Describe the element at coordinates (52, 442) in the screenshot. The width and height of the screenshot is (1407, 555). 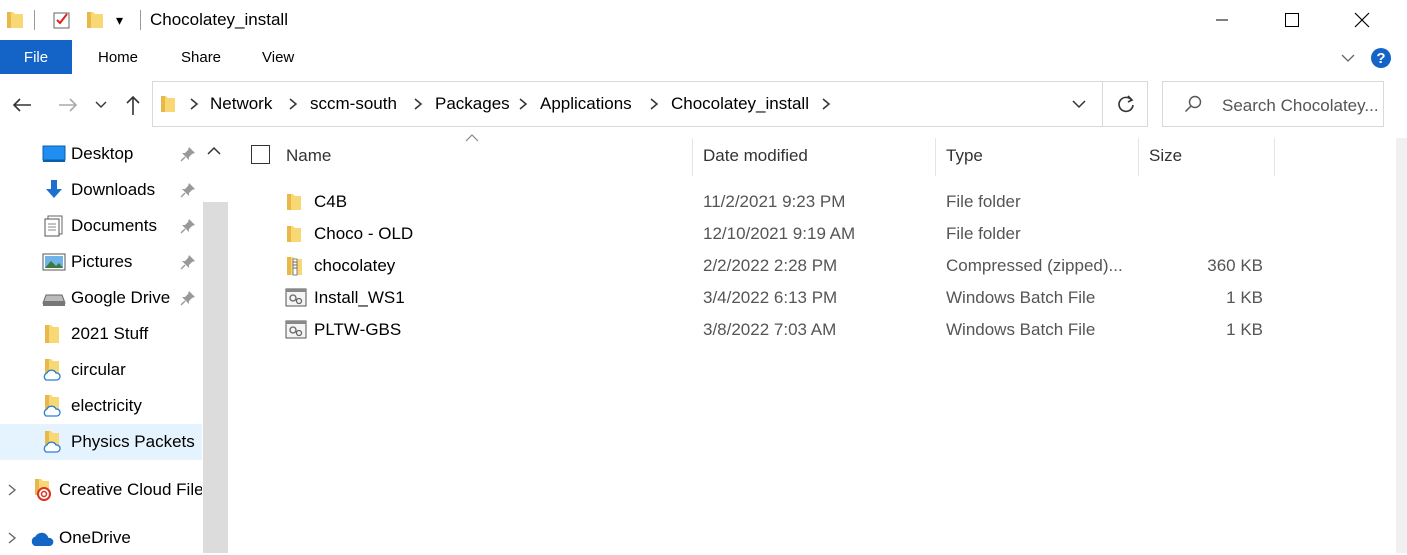
I see `cloud-folder-icon` at that location.